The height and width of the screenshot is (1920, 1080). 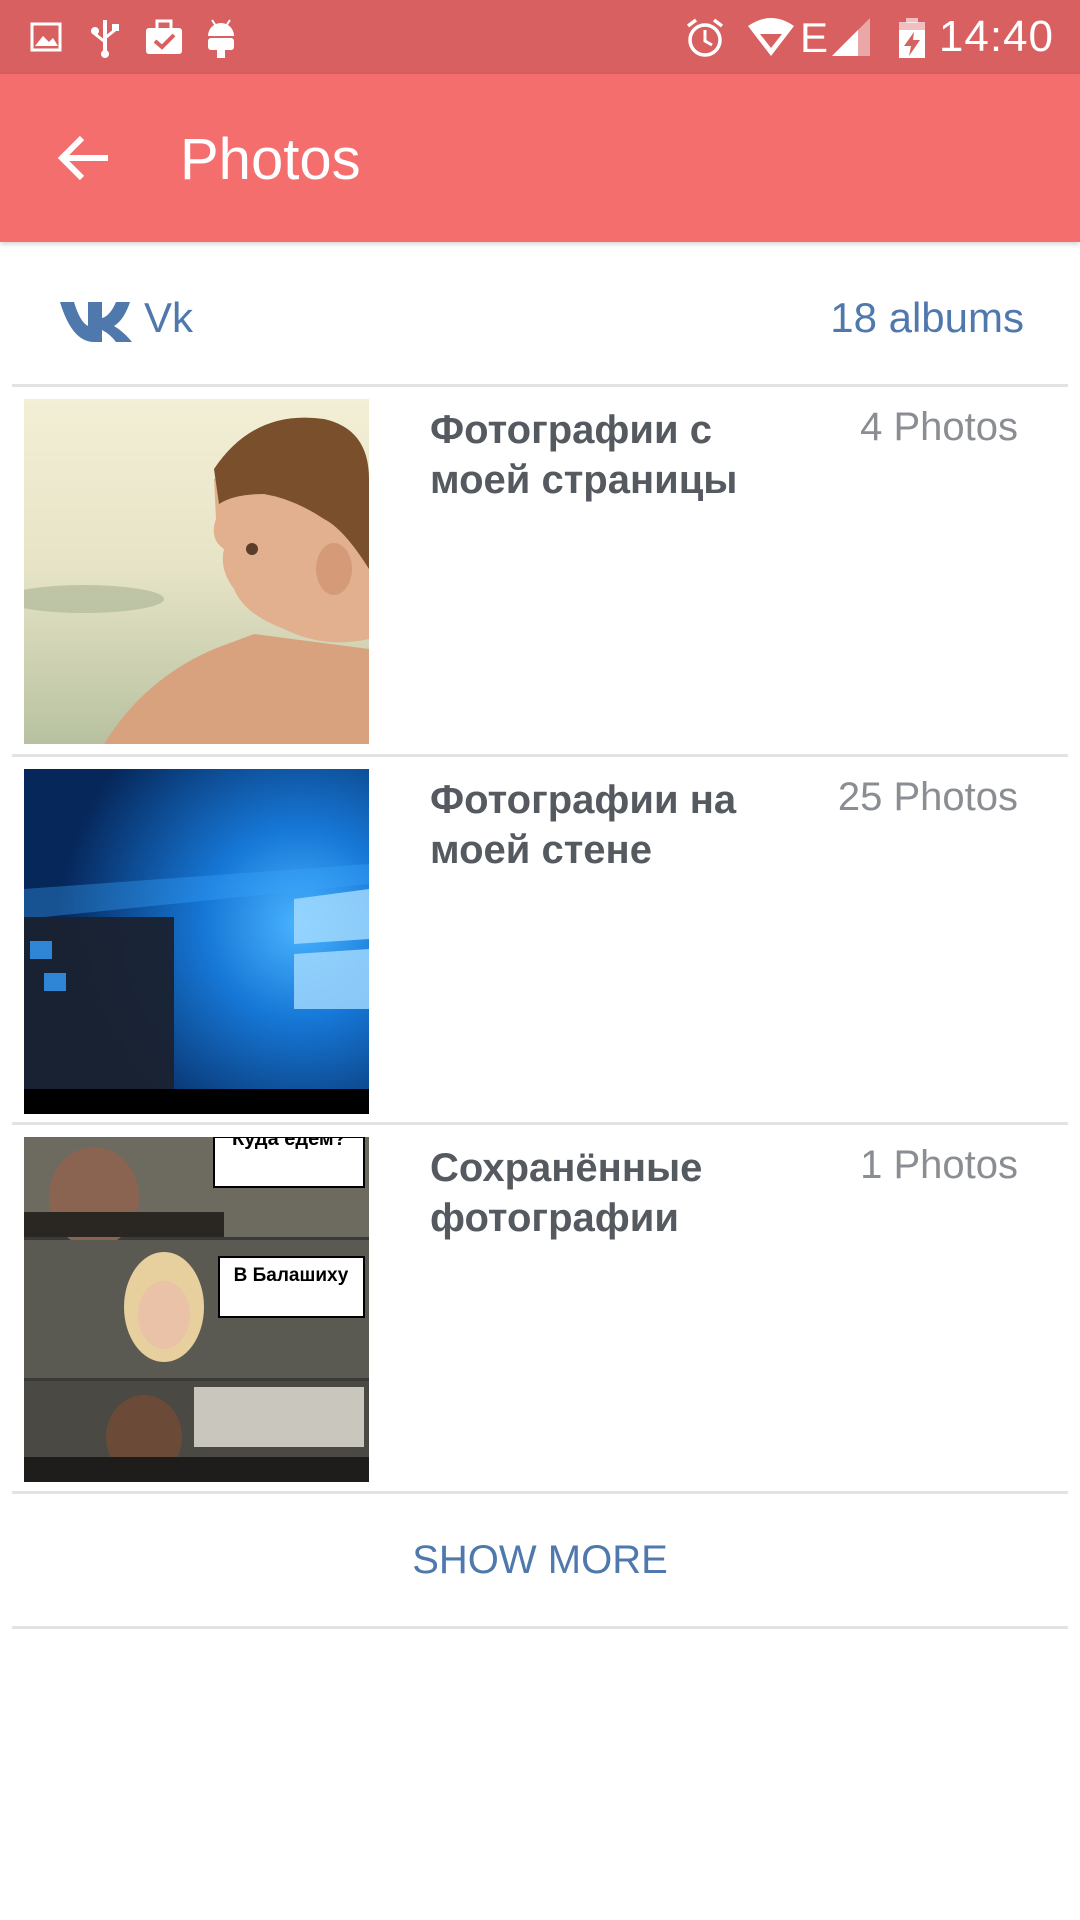 What do you see at coordinates (814, 37) in the screenshot?
I see `network-type-label: E` at bounding box center [814, 37].